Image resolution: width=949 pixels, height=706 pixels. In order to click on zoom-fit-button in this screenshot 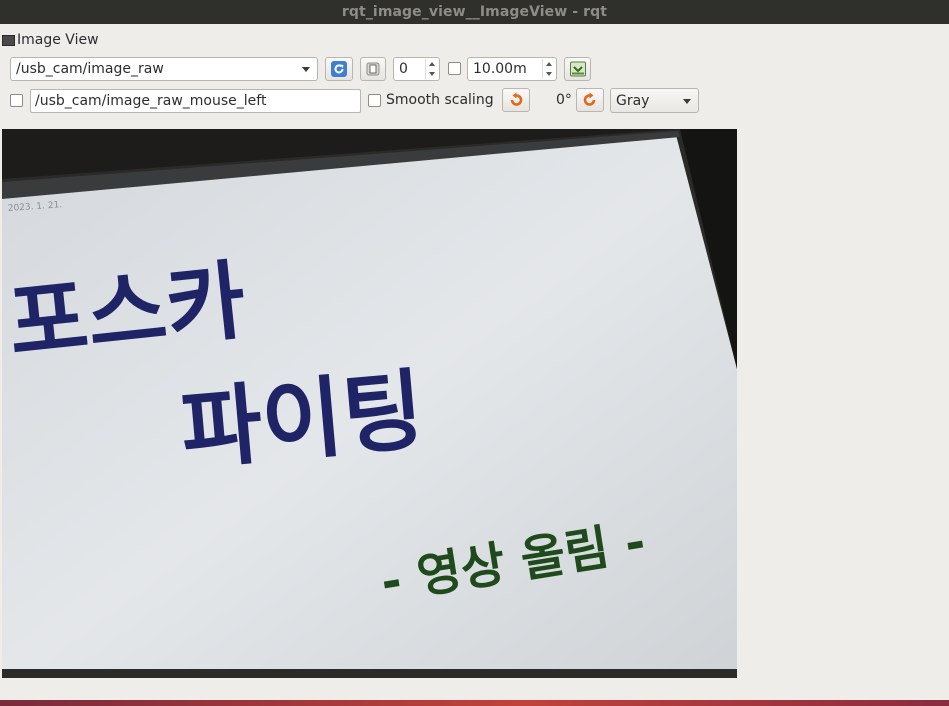, I will do `click(373, 69)`.